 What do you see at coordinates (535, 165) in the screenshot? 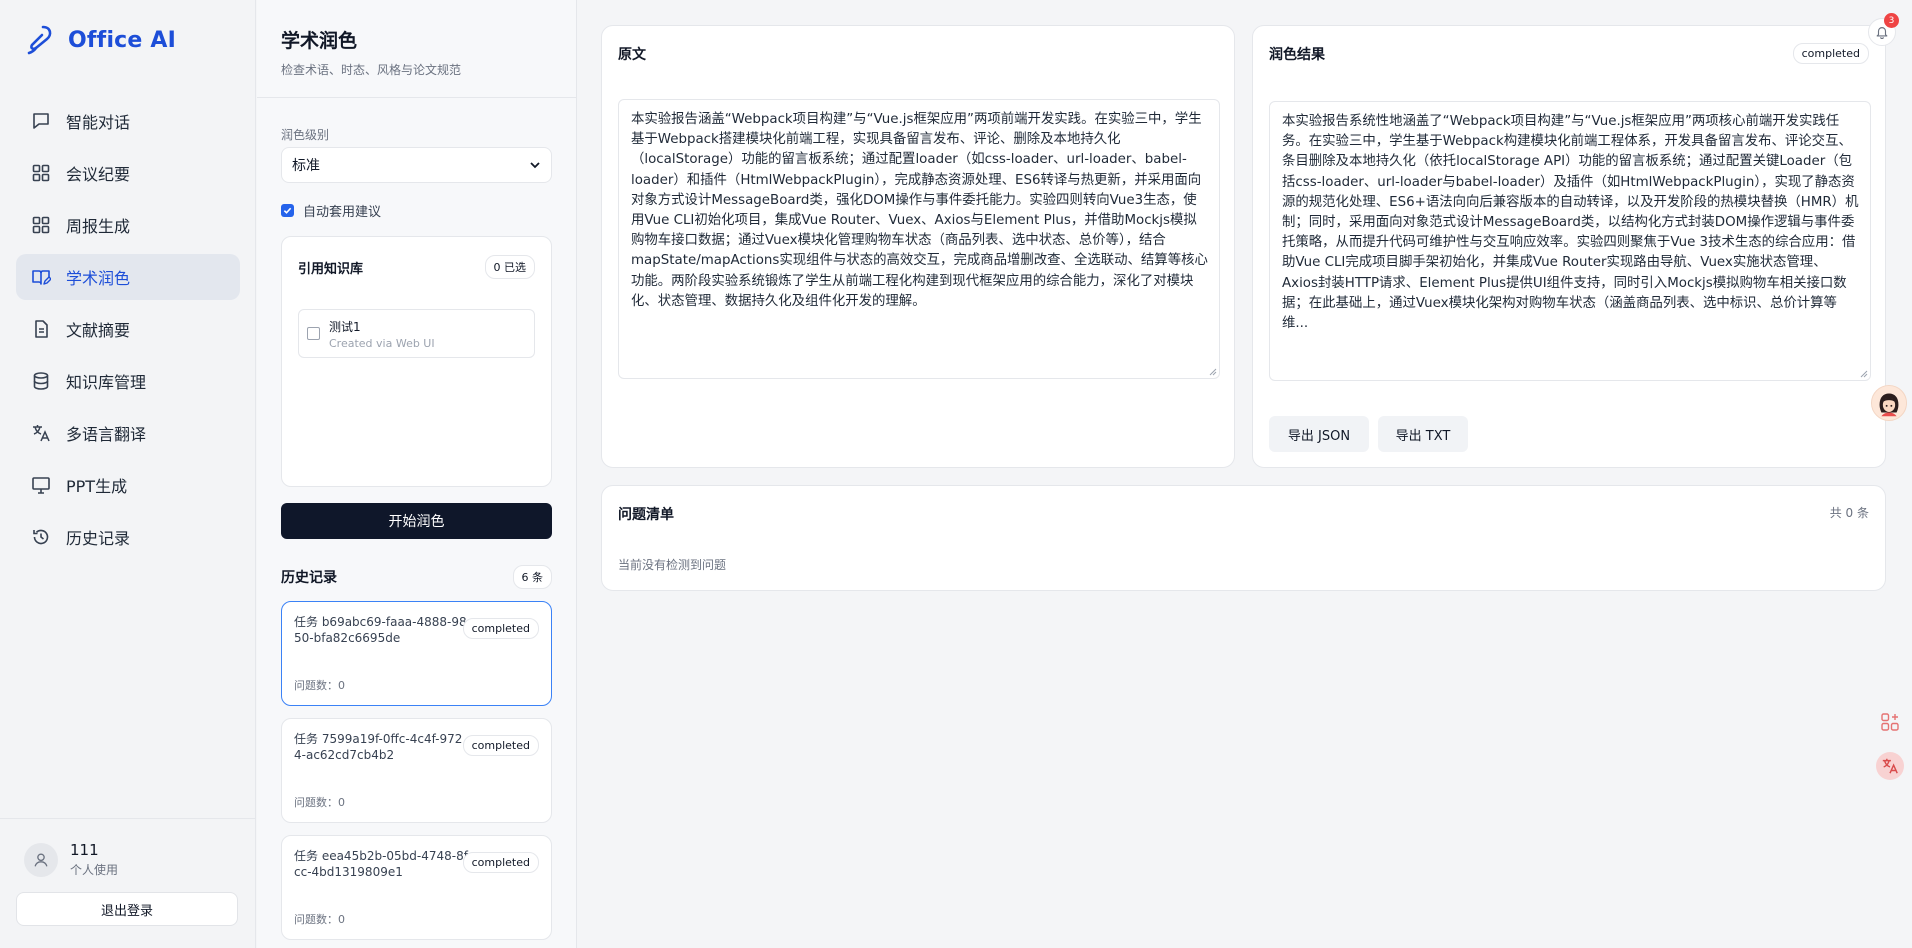
I see `chevron-down-icon` at bounding box center [535, 165].